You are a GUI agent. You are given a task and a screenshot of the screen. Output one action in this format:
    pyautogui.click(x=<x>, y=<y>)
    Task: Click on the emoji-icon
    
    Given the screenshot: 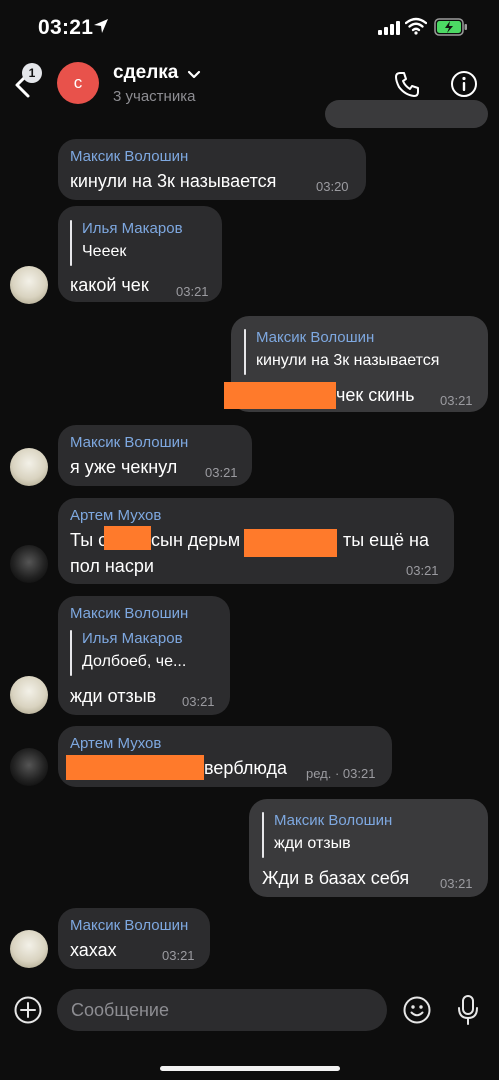 What is the action you would take?
    pyautogui.click(x=417, y=1010)
    